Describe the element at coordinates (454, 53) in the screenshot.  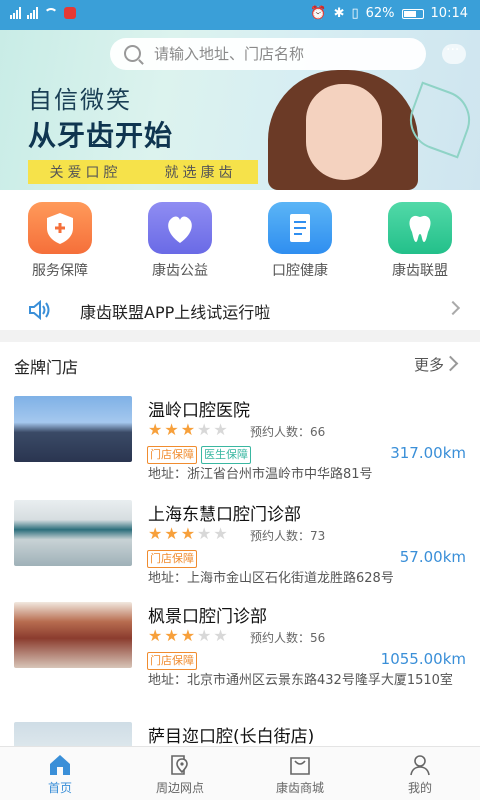
I see `message-icon` at that location.